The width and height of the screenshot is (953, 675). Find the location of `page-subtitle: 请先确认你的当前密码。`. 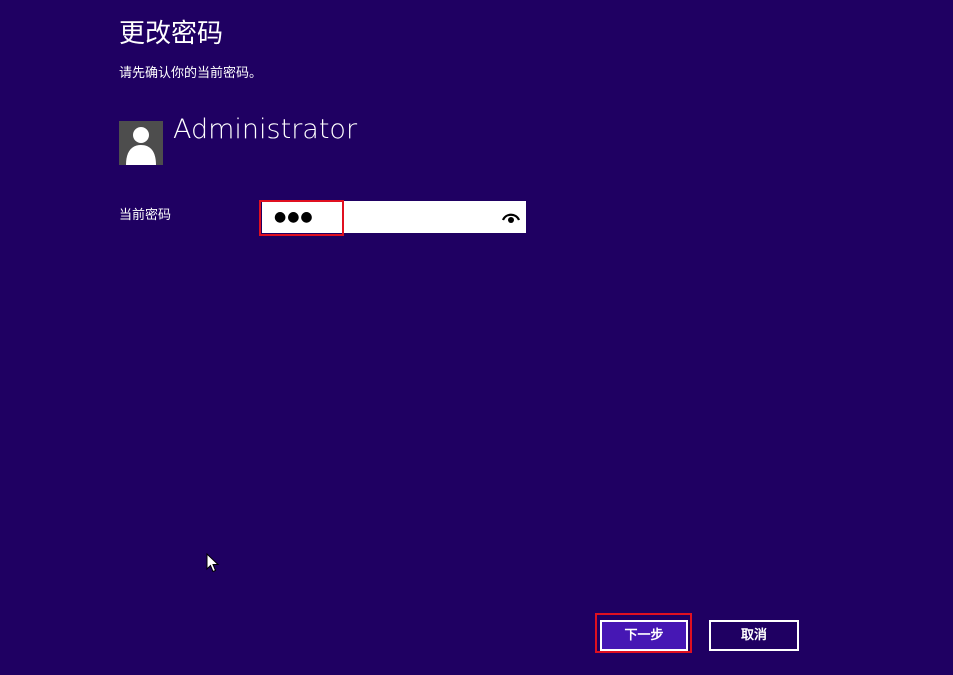

page-subtitle: 请先确认你的当前密码。 is located at coordinates (191, 73).